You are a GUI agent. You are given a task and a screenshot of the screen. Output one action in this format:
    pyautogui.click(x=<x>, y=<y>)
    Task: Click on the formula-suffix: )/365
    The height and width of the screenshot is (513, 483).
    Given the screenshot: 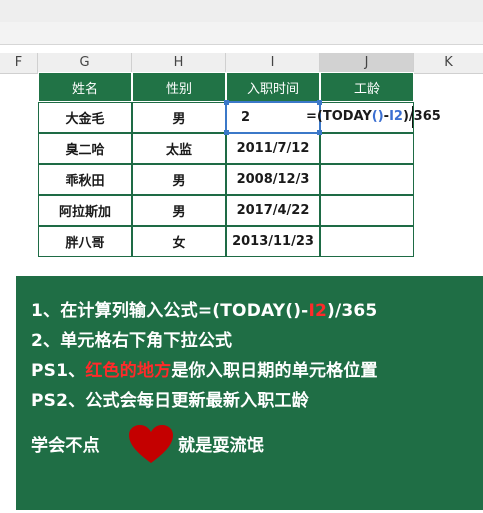 What is the action you would take?
    pyautogui.click(x=421, y=116)
    